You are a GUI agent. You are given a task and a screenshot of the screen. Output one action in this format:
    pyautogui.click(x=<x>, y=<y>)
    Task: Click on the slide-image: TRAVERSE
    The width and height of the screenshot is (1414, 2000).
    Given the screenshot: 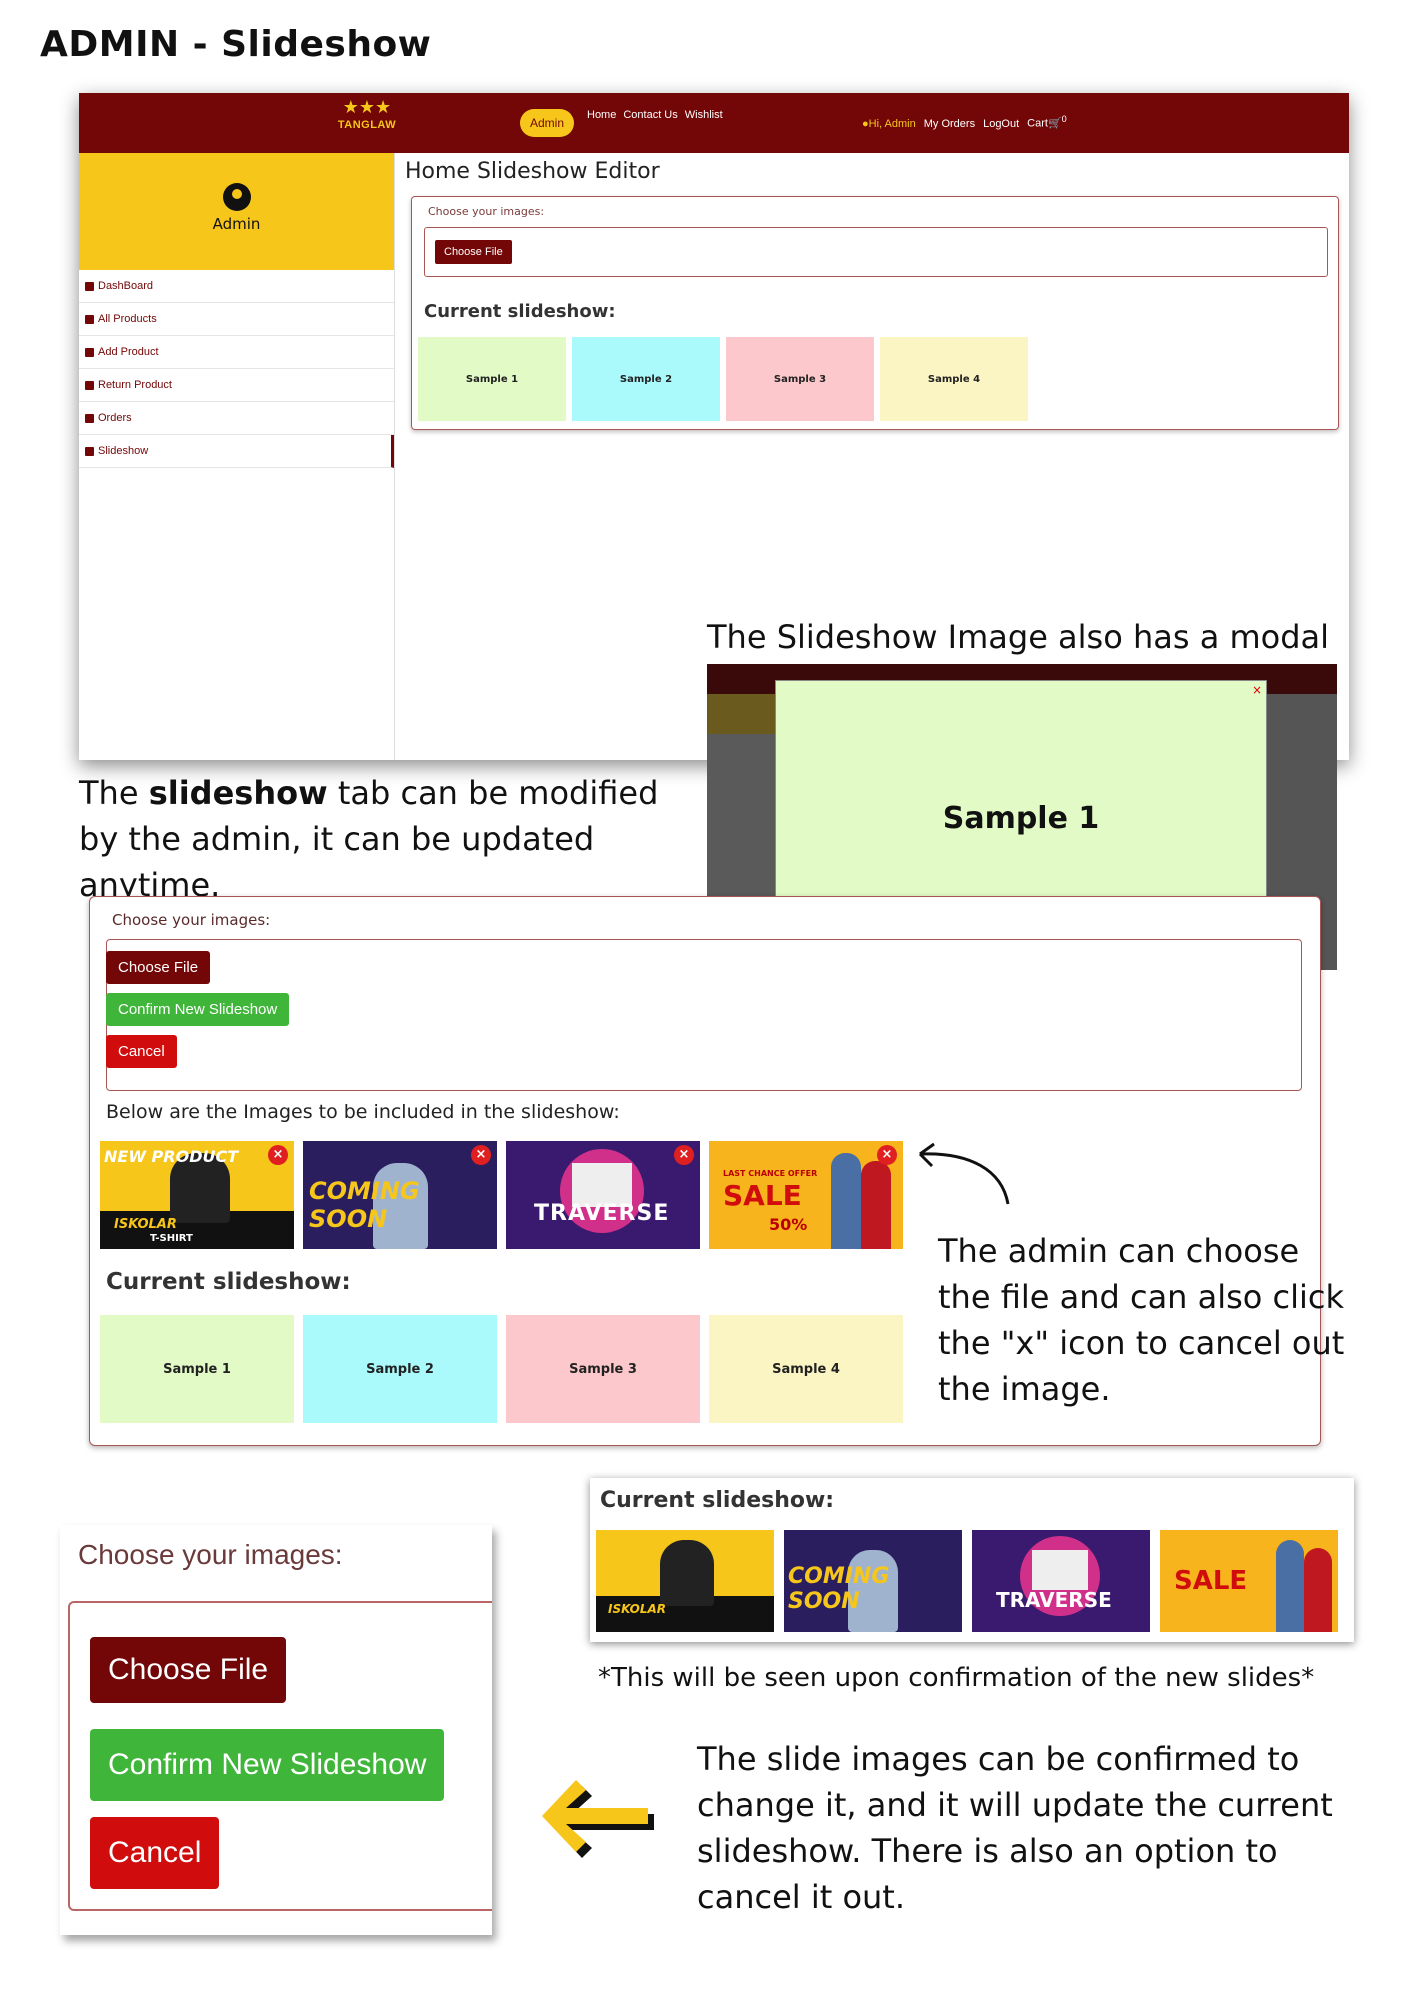 What is the action you would take?
    pyautogui.click(x=1061, y=1581)
    